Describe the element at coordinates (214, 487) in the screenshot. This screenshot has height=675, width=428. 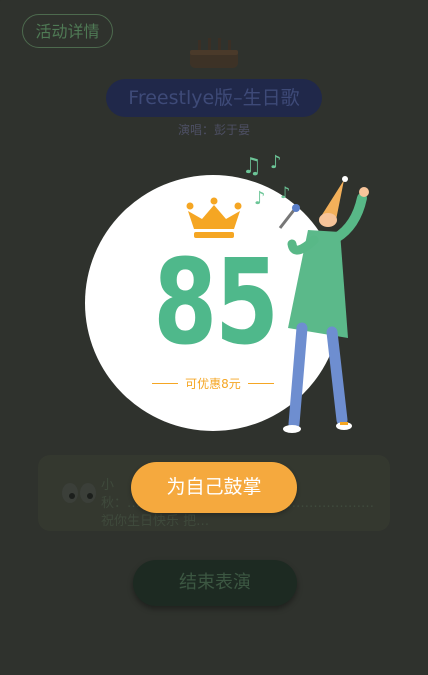
I see `applaud-button: 为自己鼓掌` at that location.